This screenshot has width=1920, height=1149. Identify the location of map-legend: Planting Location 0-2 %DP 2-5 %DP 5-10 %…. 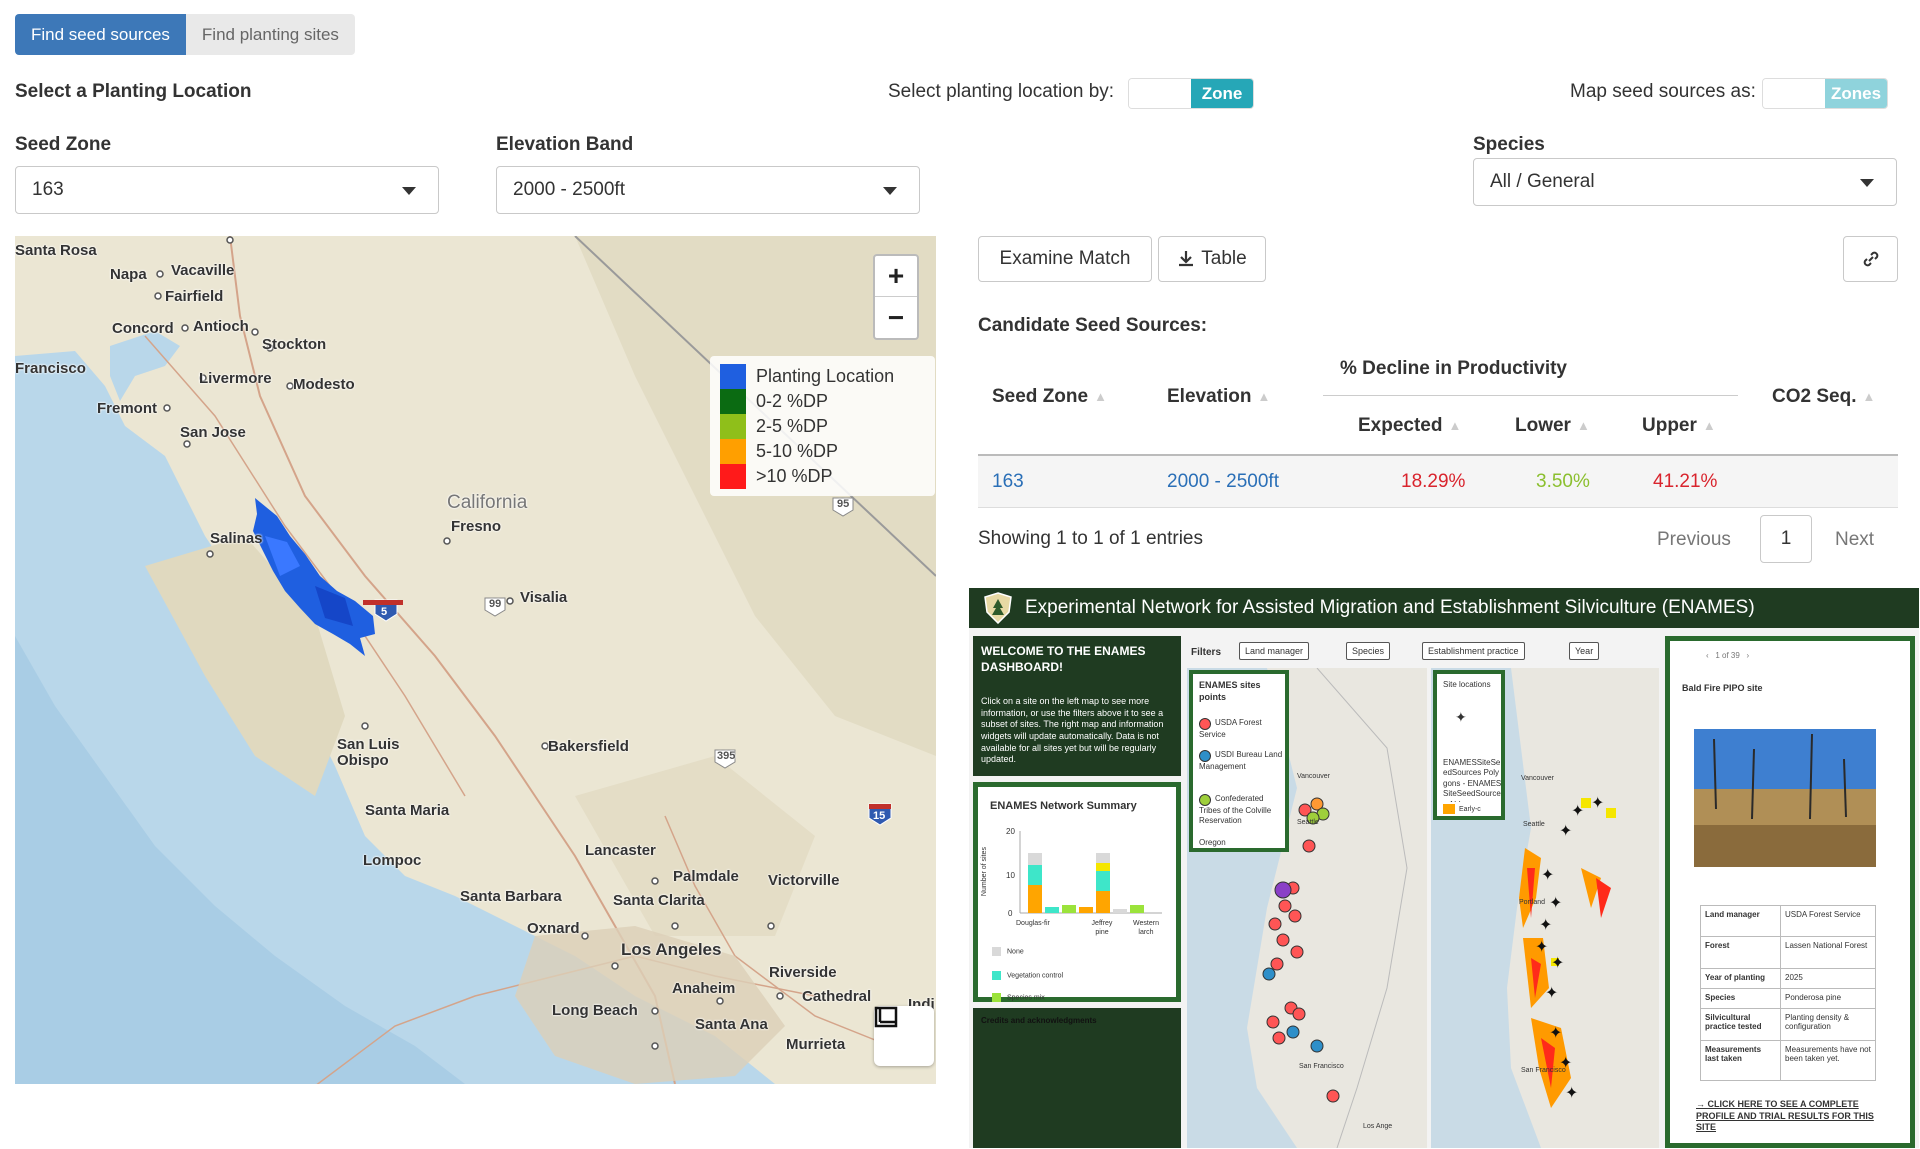
(822, 426).